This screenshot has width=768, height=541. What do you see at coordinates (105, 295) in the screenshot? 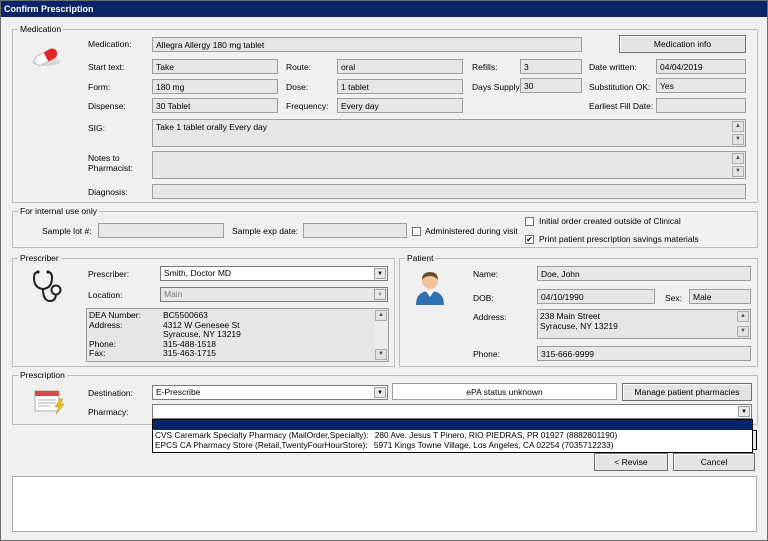
I see `location-label: Location:` at bounding box center [105, 295].